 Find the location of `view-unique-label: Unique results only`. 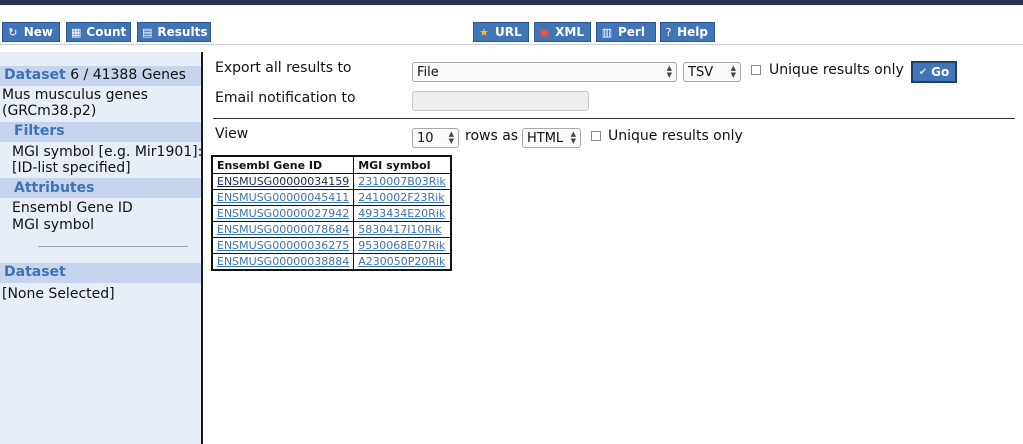

view-unique-label: Unique results only is located at coordinates (675, 136).